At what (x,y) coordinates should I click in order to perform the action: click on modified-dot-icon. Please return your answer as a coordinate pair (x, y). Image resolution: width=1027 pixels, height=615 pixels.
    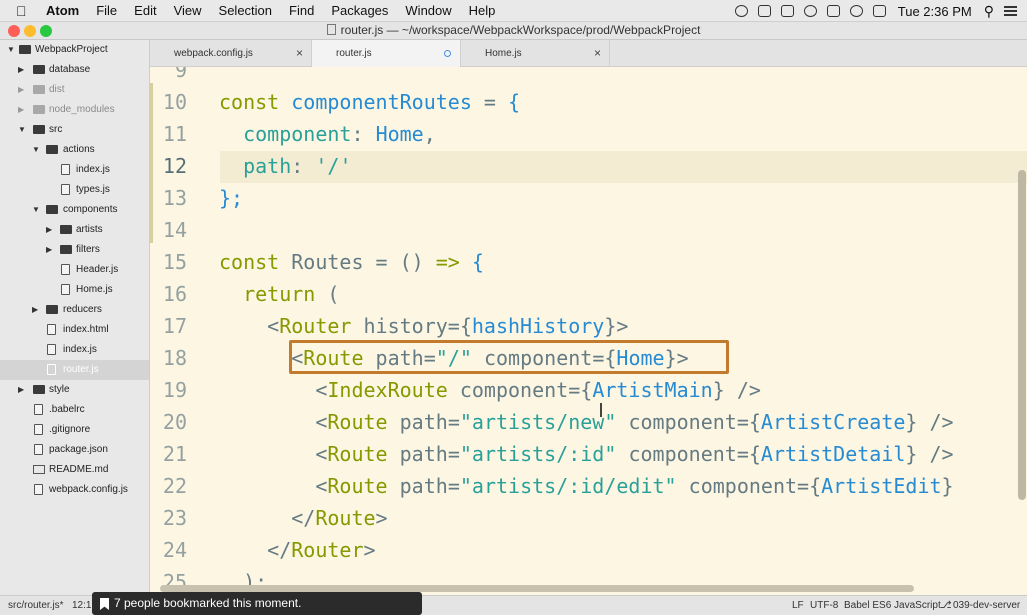
    Looking at the image, I should click on (447, 53).